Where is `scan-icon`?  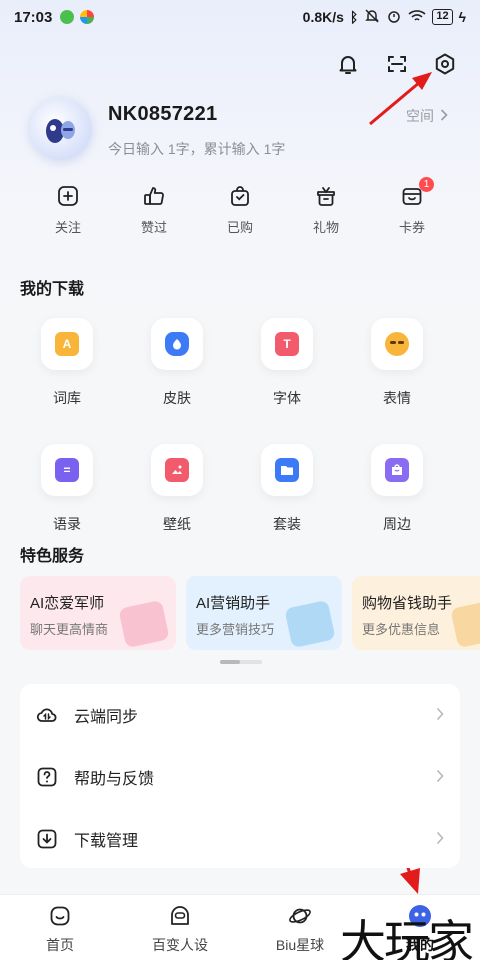
scan-icon is located at coordinates (397, 64).